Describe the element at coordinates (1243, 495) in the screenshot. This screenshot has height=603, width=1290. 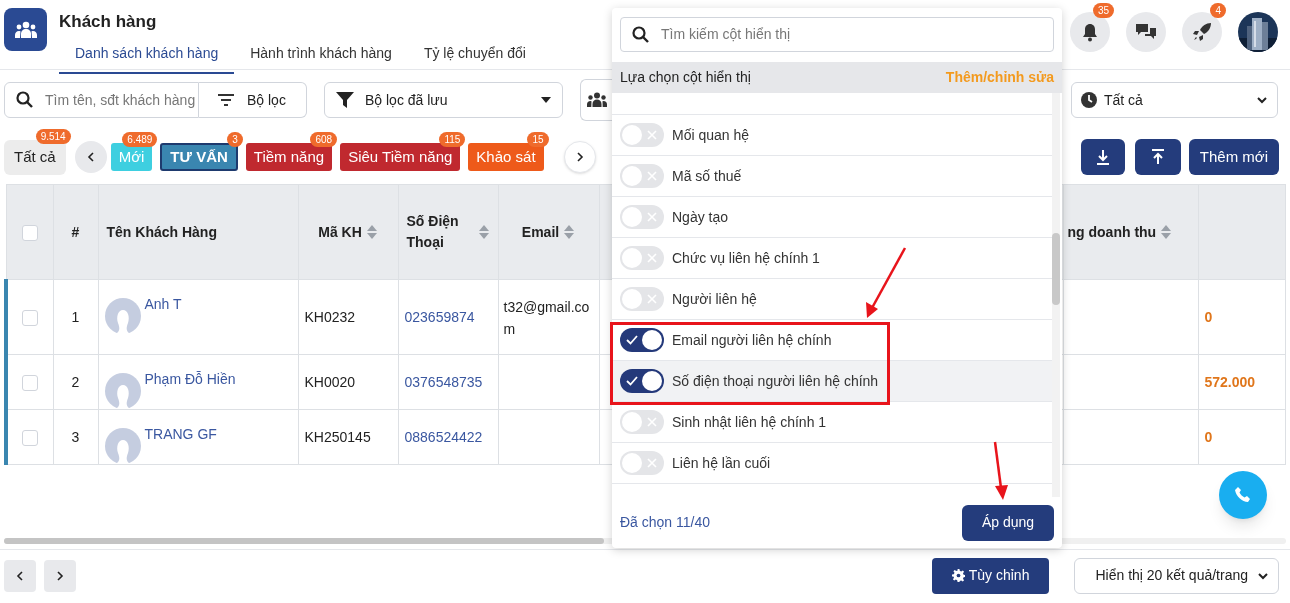
I see `call-button` at that location.